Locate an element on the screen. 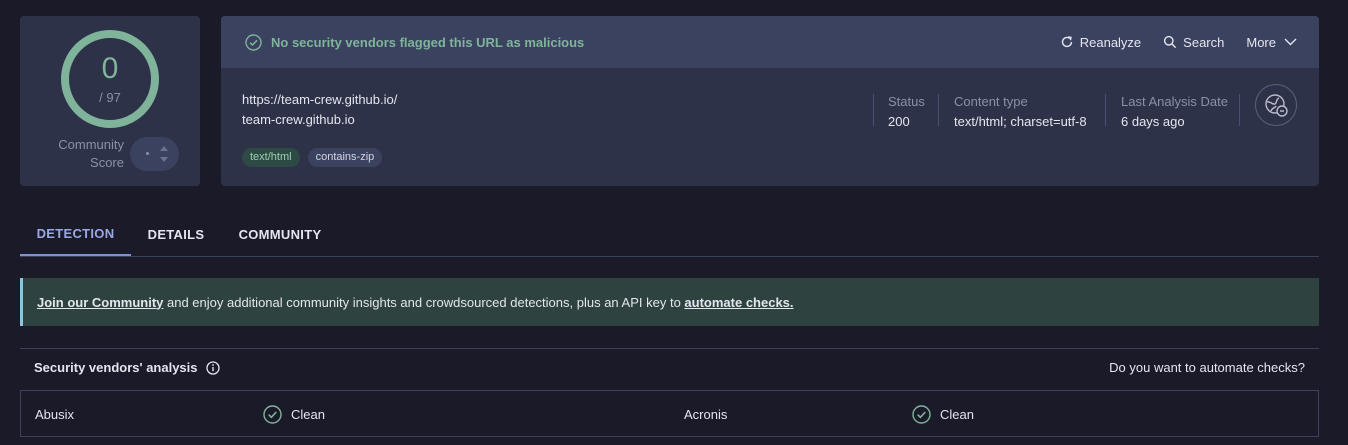  tab-community: COMMUNITY is located at coordinates (280, 234).